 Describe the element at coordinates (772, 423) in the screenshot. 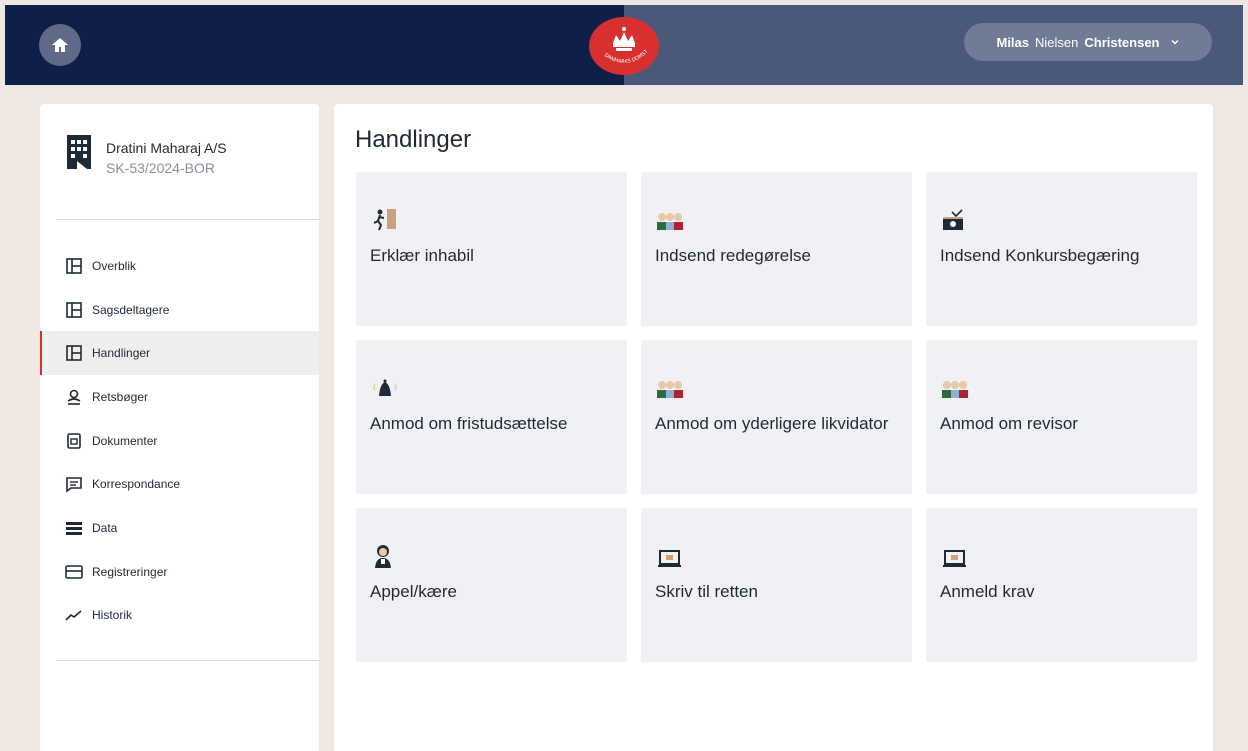

I see `action-card-label: Anmod om yderligere likvidator` at that location.